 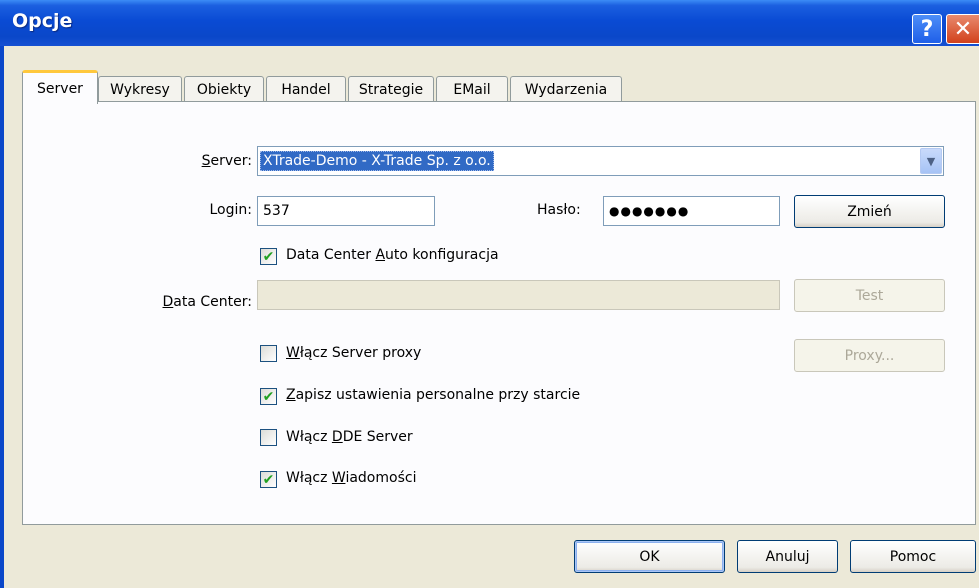 I want to click on server-label: Server:, so click(x=226, y=161).